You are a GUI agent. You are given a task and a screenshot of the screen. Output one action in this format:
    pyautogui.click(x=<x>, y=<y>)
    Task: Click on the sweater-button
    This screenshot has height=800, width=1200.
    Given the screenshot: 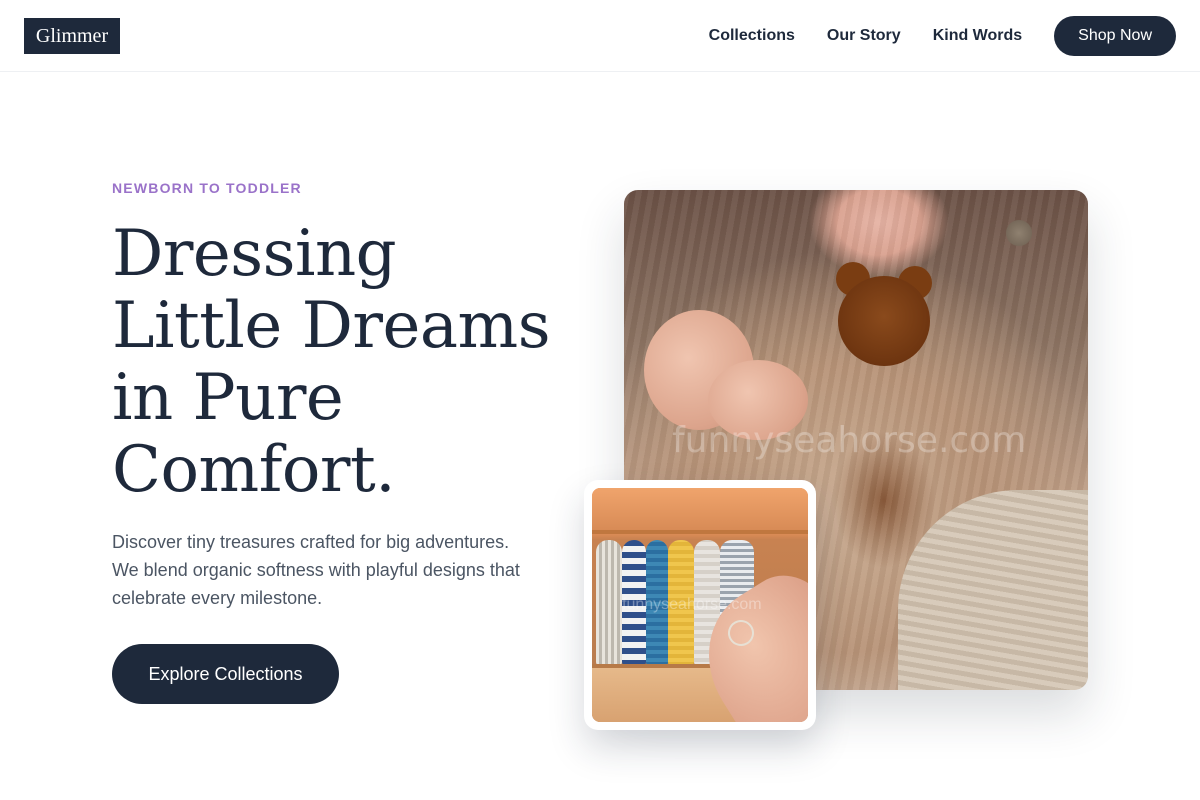 What is the action you would take?
    pyautogui.click(x=1019, y=233)
    